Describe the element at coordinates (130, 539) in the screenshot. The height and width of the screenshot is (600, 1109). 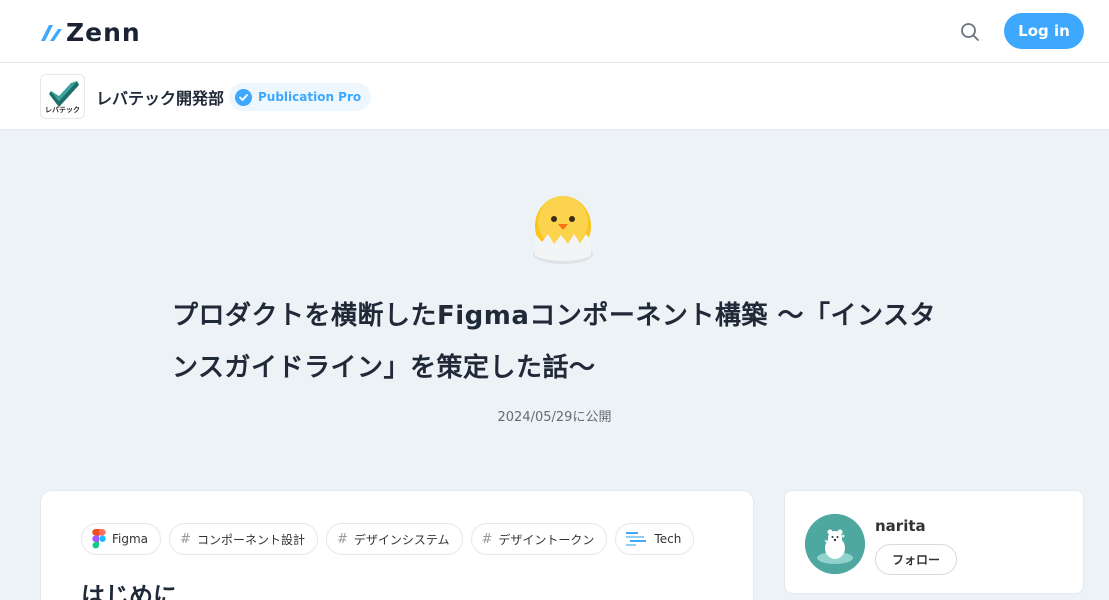
I see `tag-label: Figma` at that location.